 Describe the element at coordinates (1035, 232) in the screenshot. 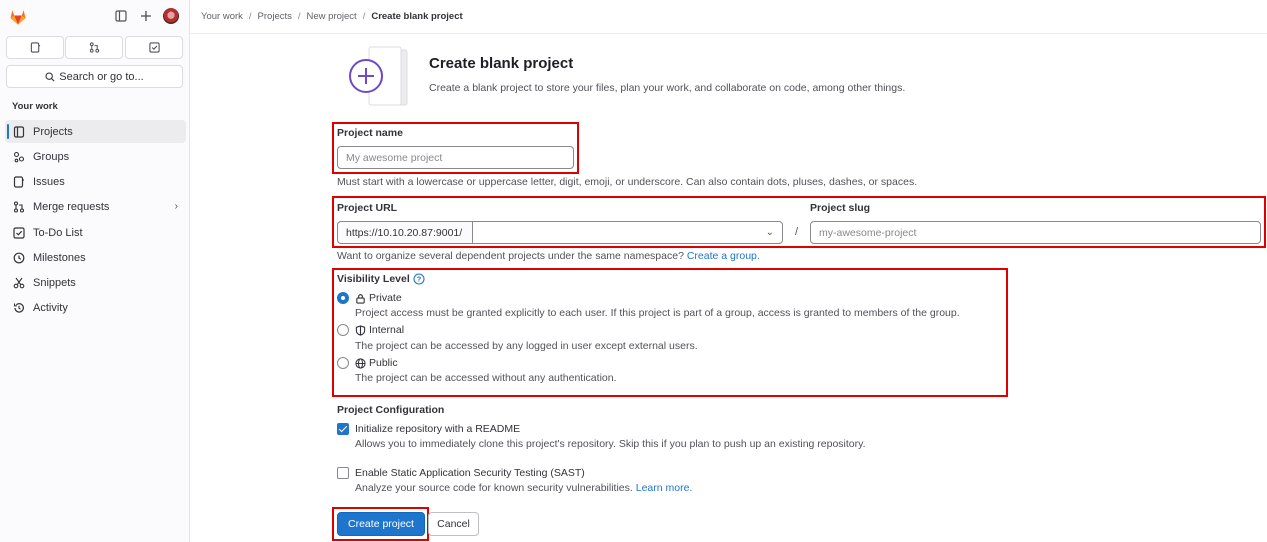

I see `project-slug-input` at that location.